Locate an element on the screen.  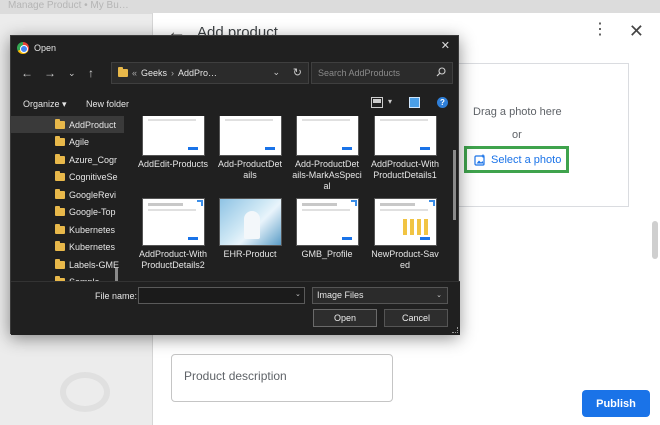
search-input is located at coordinates (374, 73).